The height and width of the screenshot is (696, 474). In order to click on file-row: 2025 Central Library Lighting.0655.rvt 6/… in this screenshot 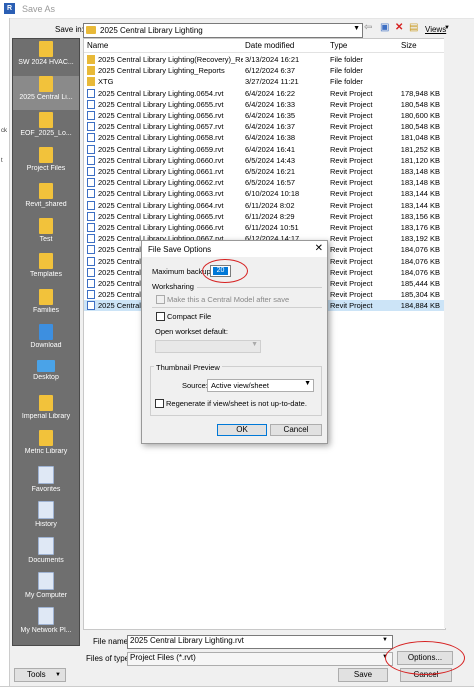, I will do `click(264, 104)`.